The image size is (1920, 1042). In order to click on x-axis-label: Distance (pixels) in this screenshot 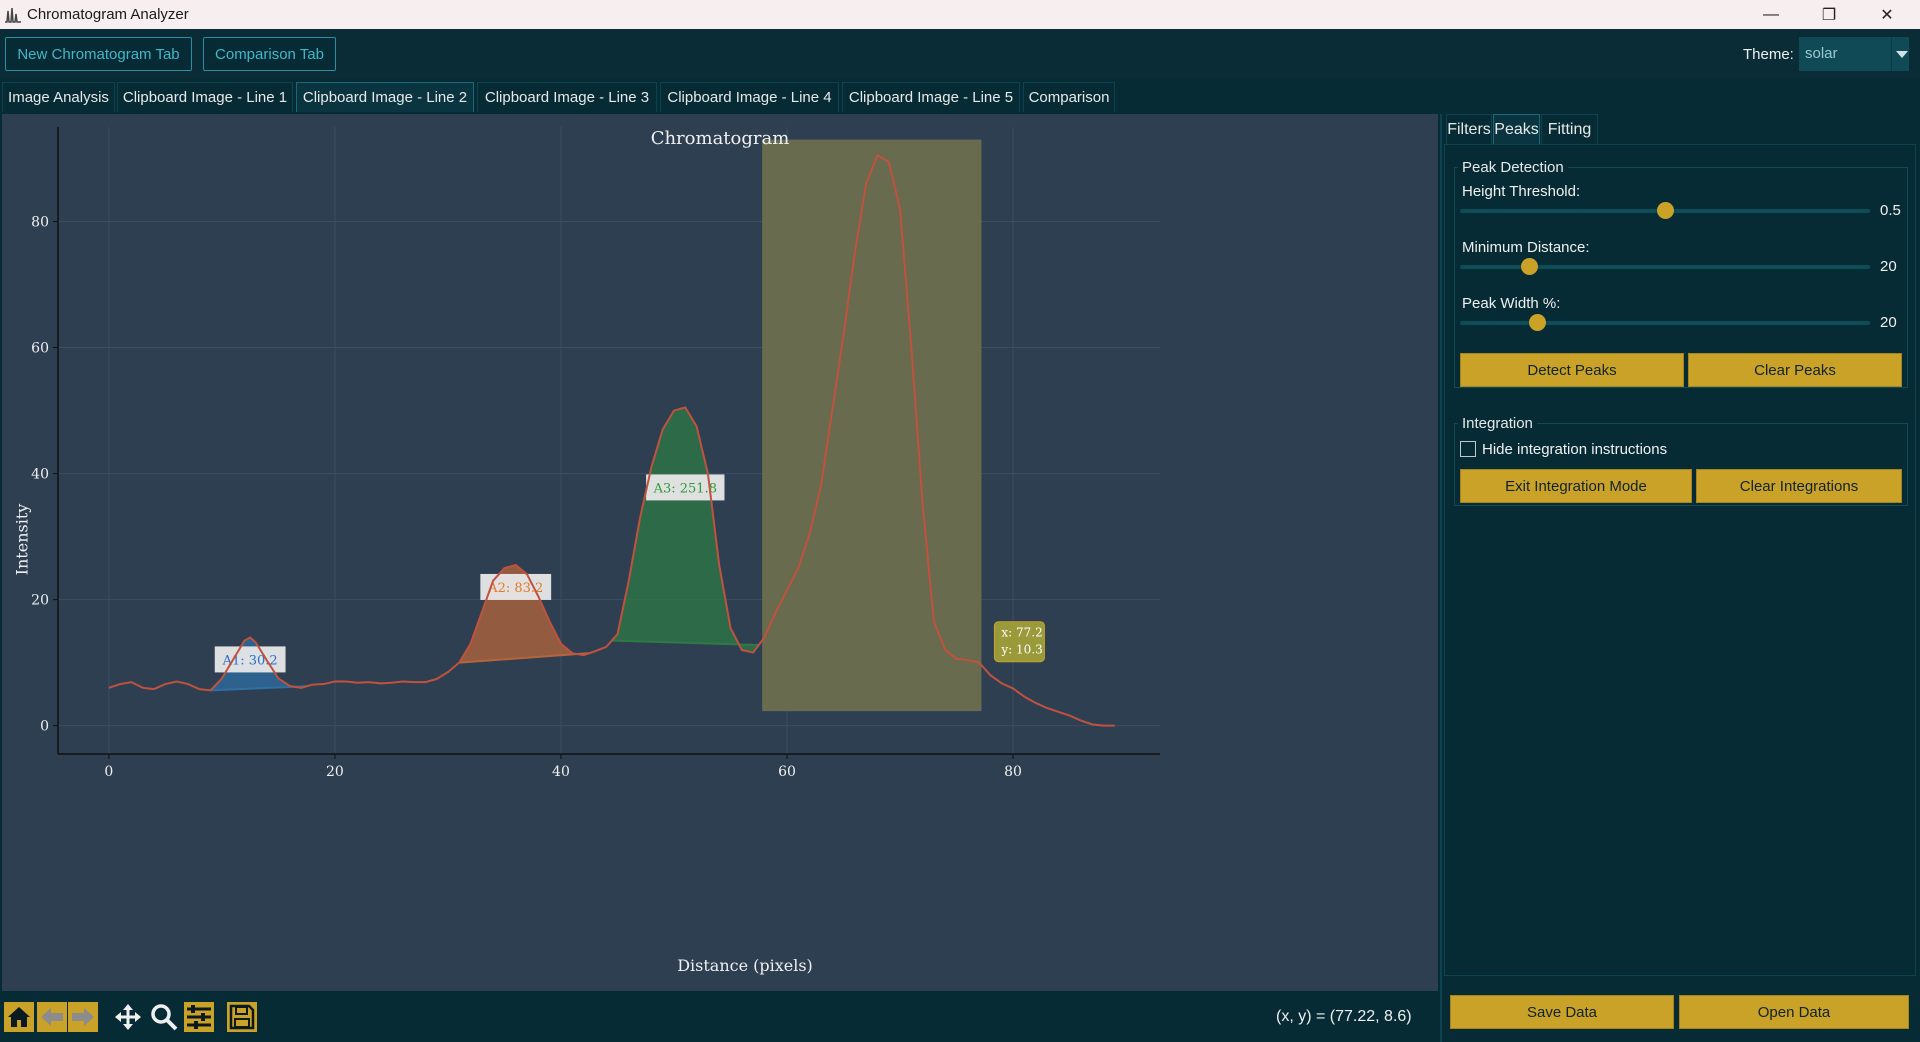, I will do `click(745, 965)`.